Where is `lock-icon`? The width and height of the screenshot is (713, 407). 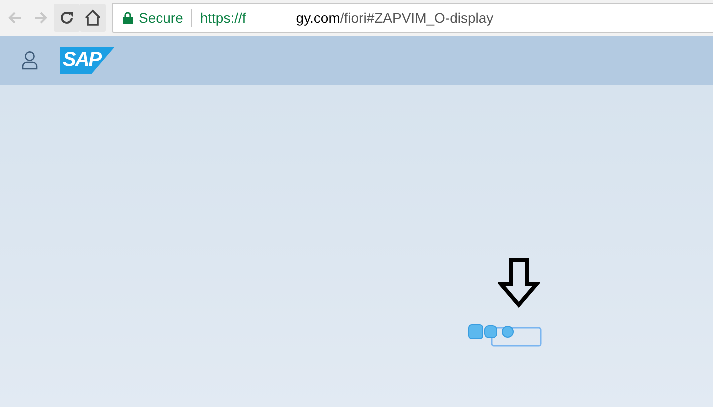 lock-icon is located at coordinates (128, 18).